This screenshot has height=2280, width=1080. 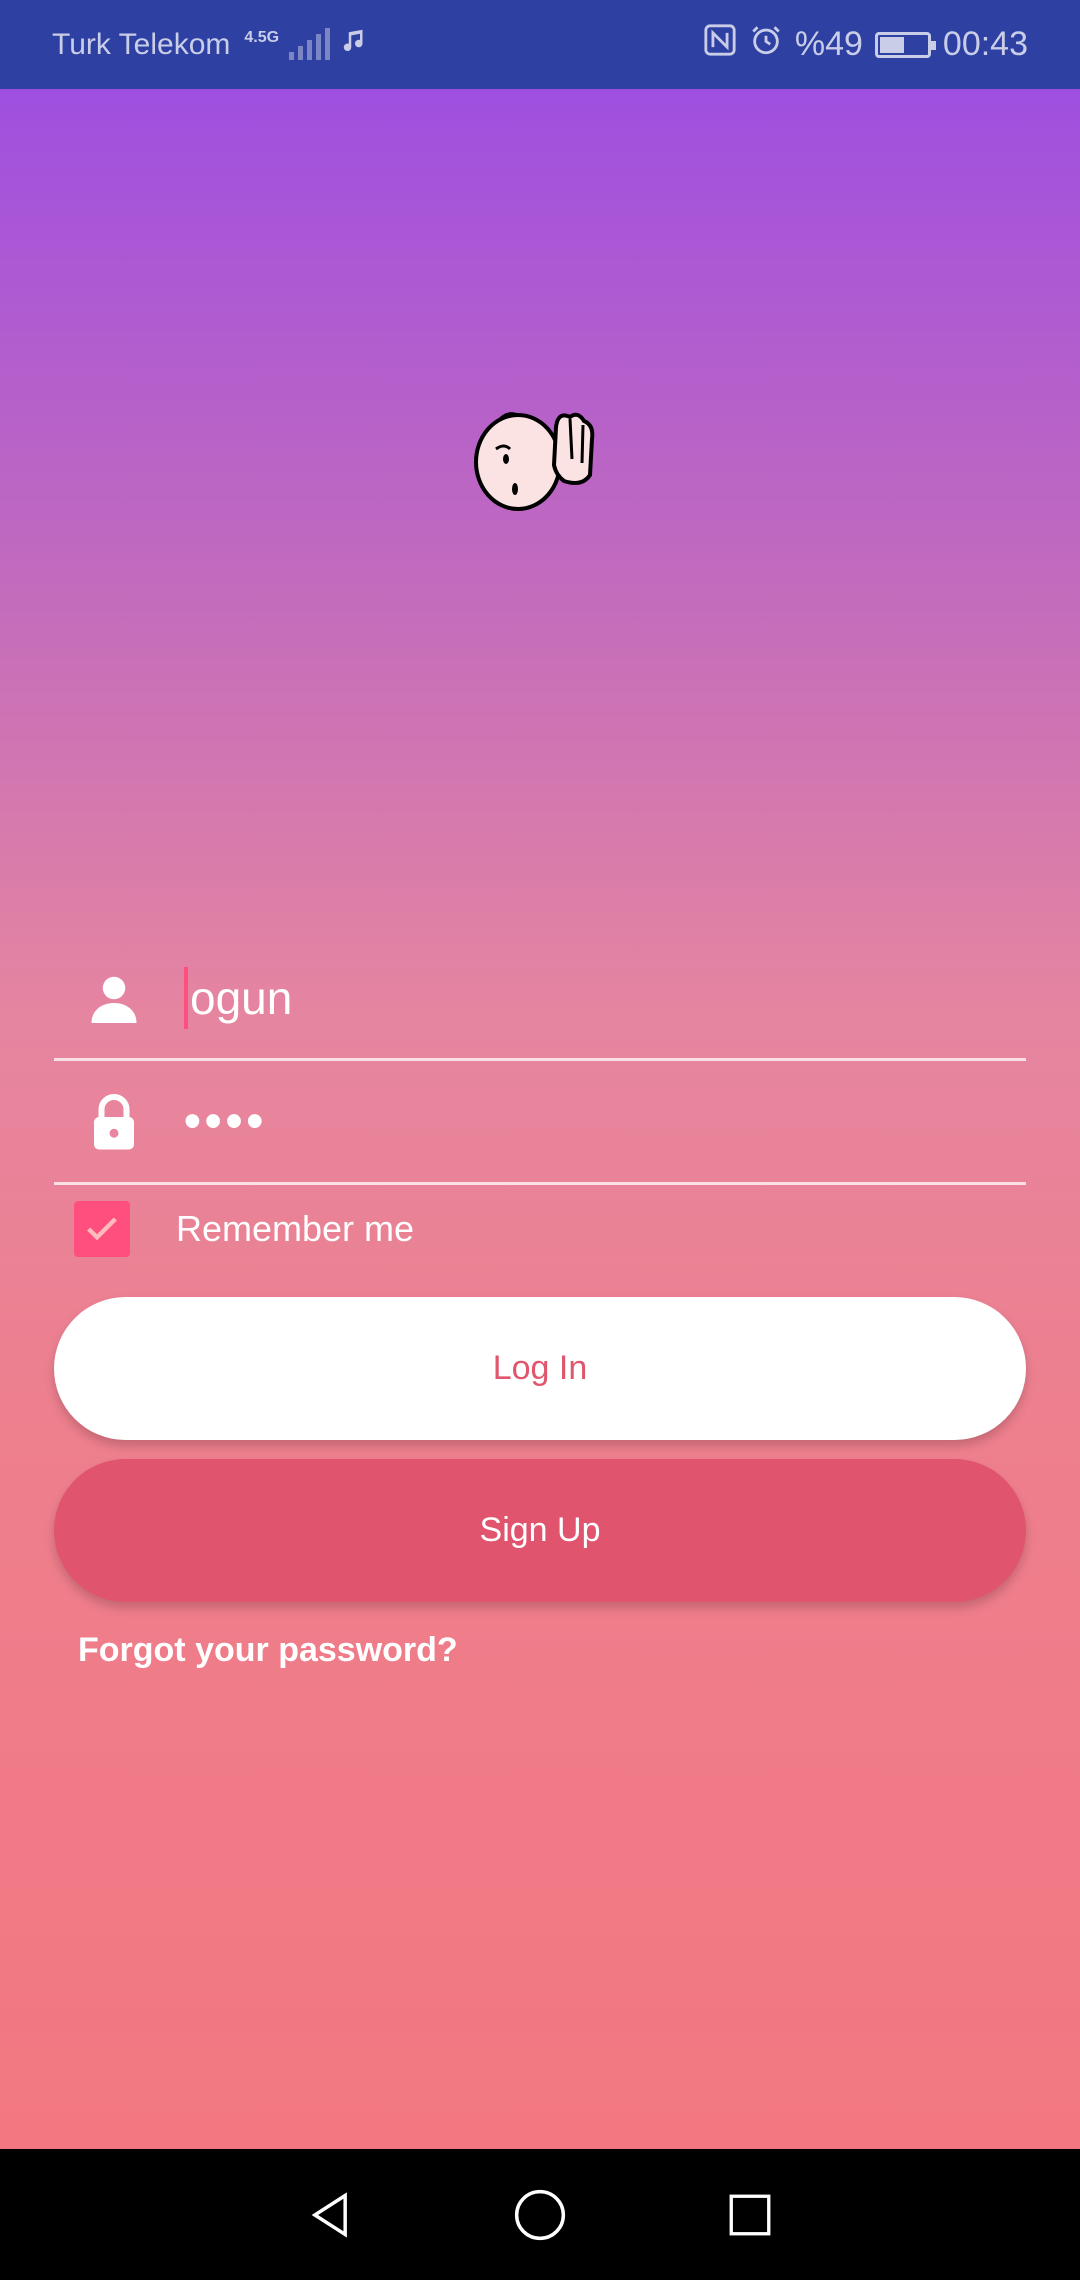 I want to click on home-icon, so click(x=540, y=2215).